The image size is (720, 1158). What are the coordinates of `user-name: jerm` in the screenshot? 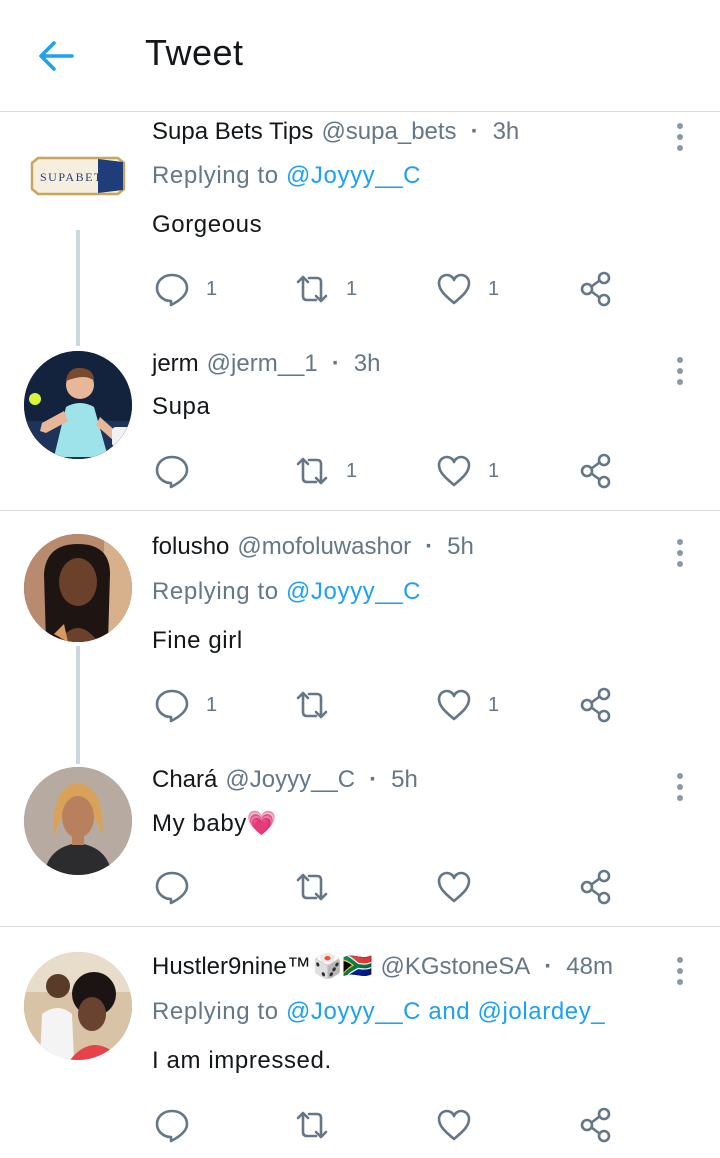 It's located at (175, 364).